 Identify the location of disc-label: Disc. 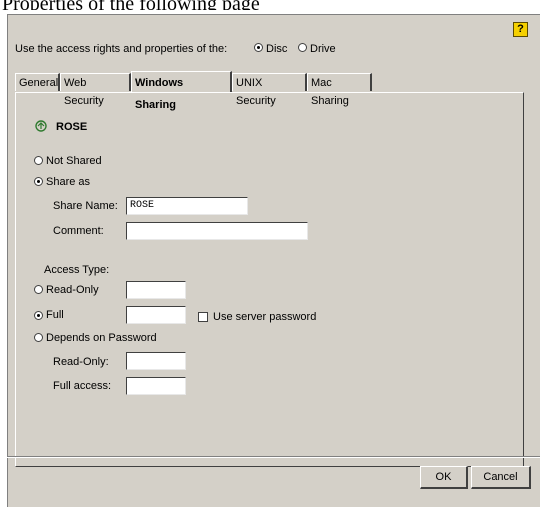
(277, 49).